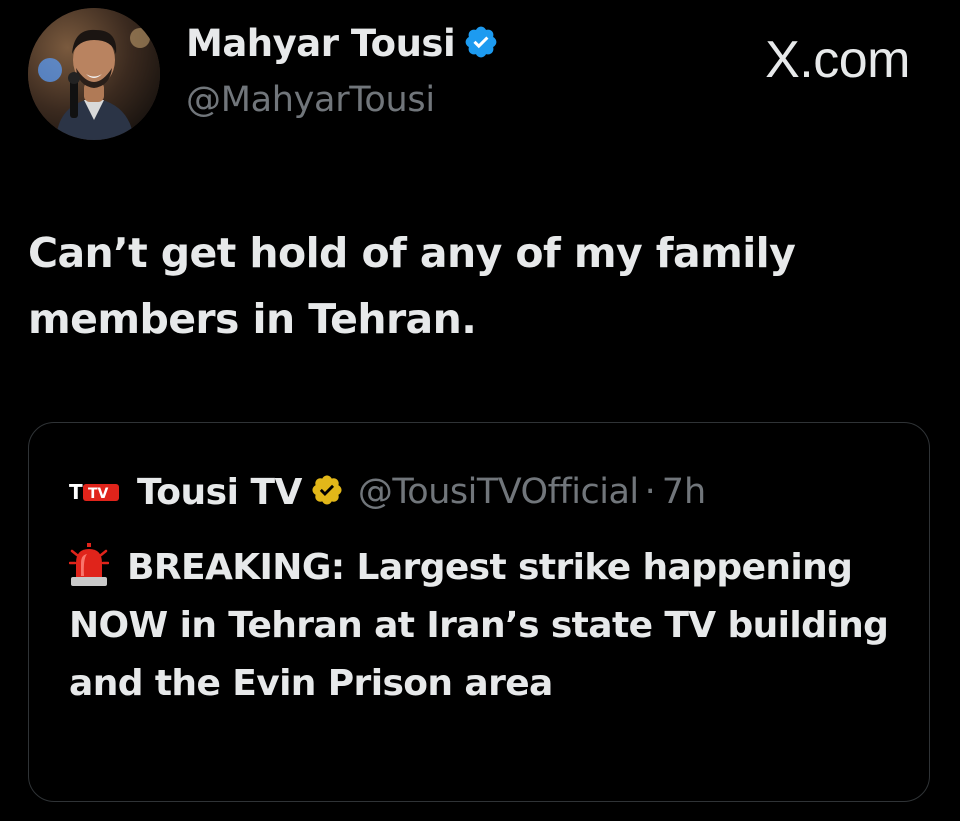  What do you see at coordinates (498, 492) in the screenshot?
I see `quoted-author-handle: @TousiTVOfficial` at bounding box center [498, 492].